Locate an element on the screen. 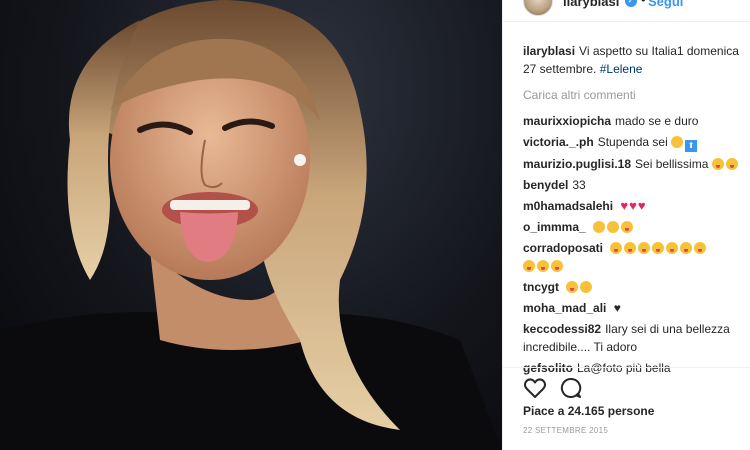 The width and height of the screenshot is (750, 450). heart-outline-icon is located at coordinates (535, 388).